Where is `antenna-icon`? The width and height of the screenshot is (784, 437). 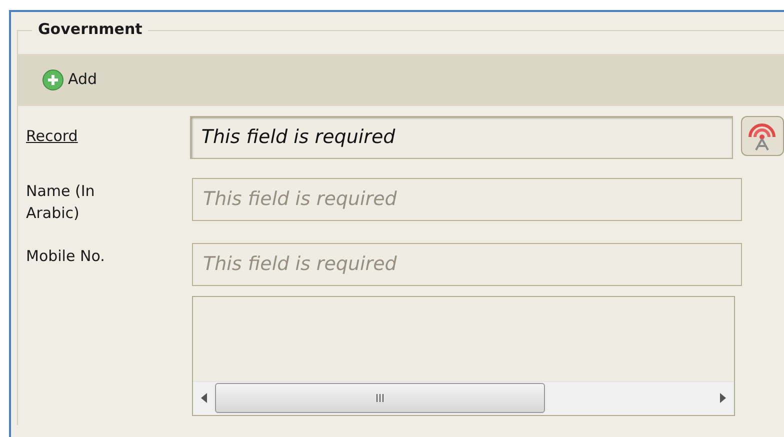
antenna-icon is located at coordinates (762, 135).